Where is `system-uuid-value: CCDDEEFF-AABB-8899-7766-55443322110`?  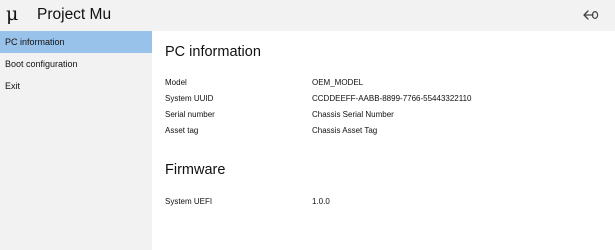
system-uuid-value: CCDDEEFF-AABB-8899-7766-55443322110 is located at coordinates (392, 98).